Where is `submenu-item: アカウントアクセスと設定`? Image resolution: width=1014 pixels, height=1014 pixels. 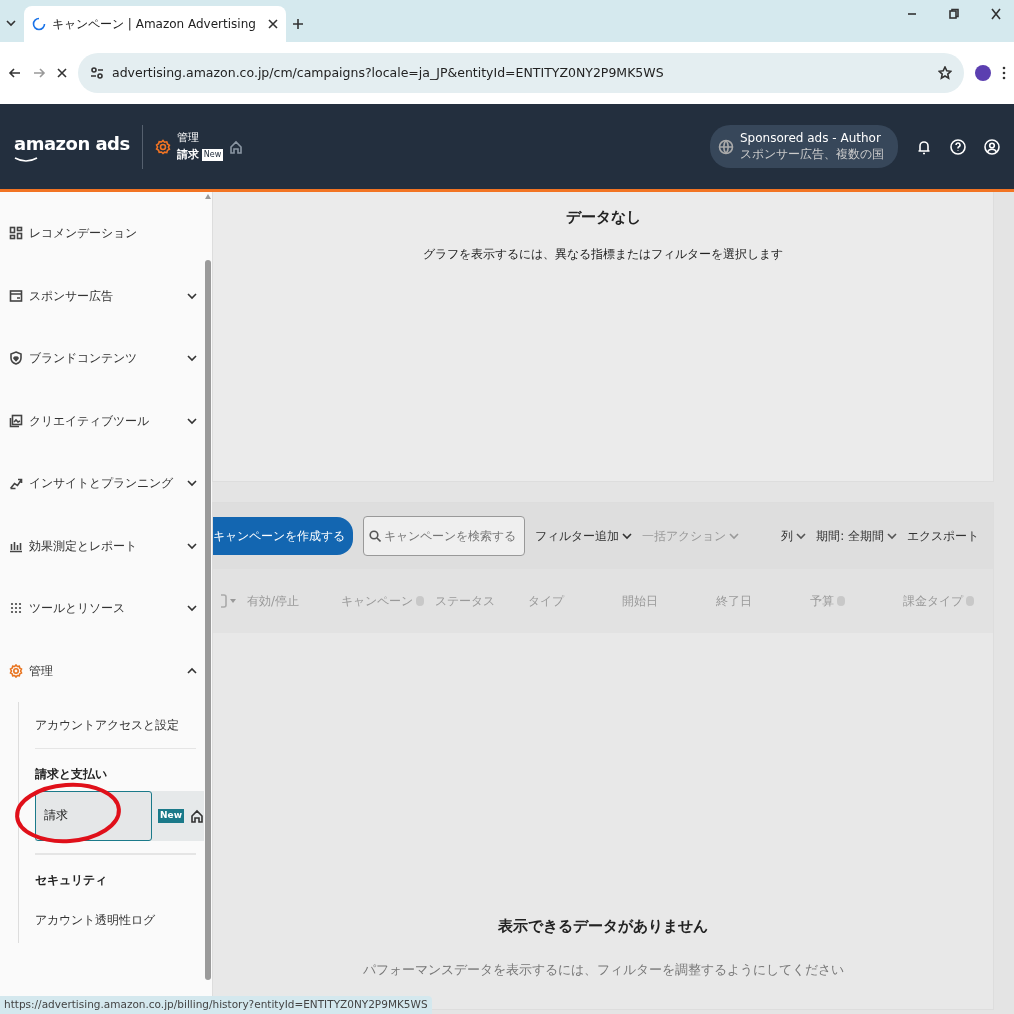
submenu-item: アカウントアクセスと設定 is located at coordinates (115, 725).